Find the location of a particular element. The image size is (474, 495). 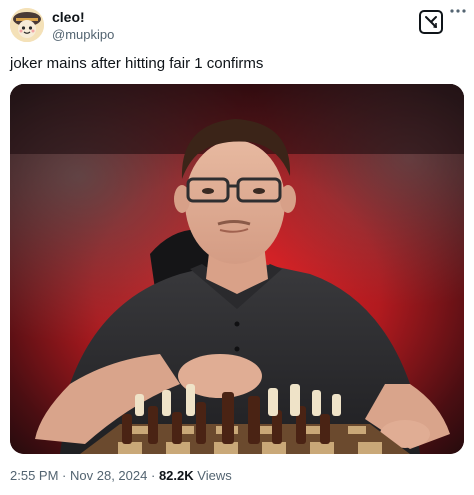

author-display-name: cleo! is located at coordinates (68, 17).